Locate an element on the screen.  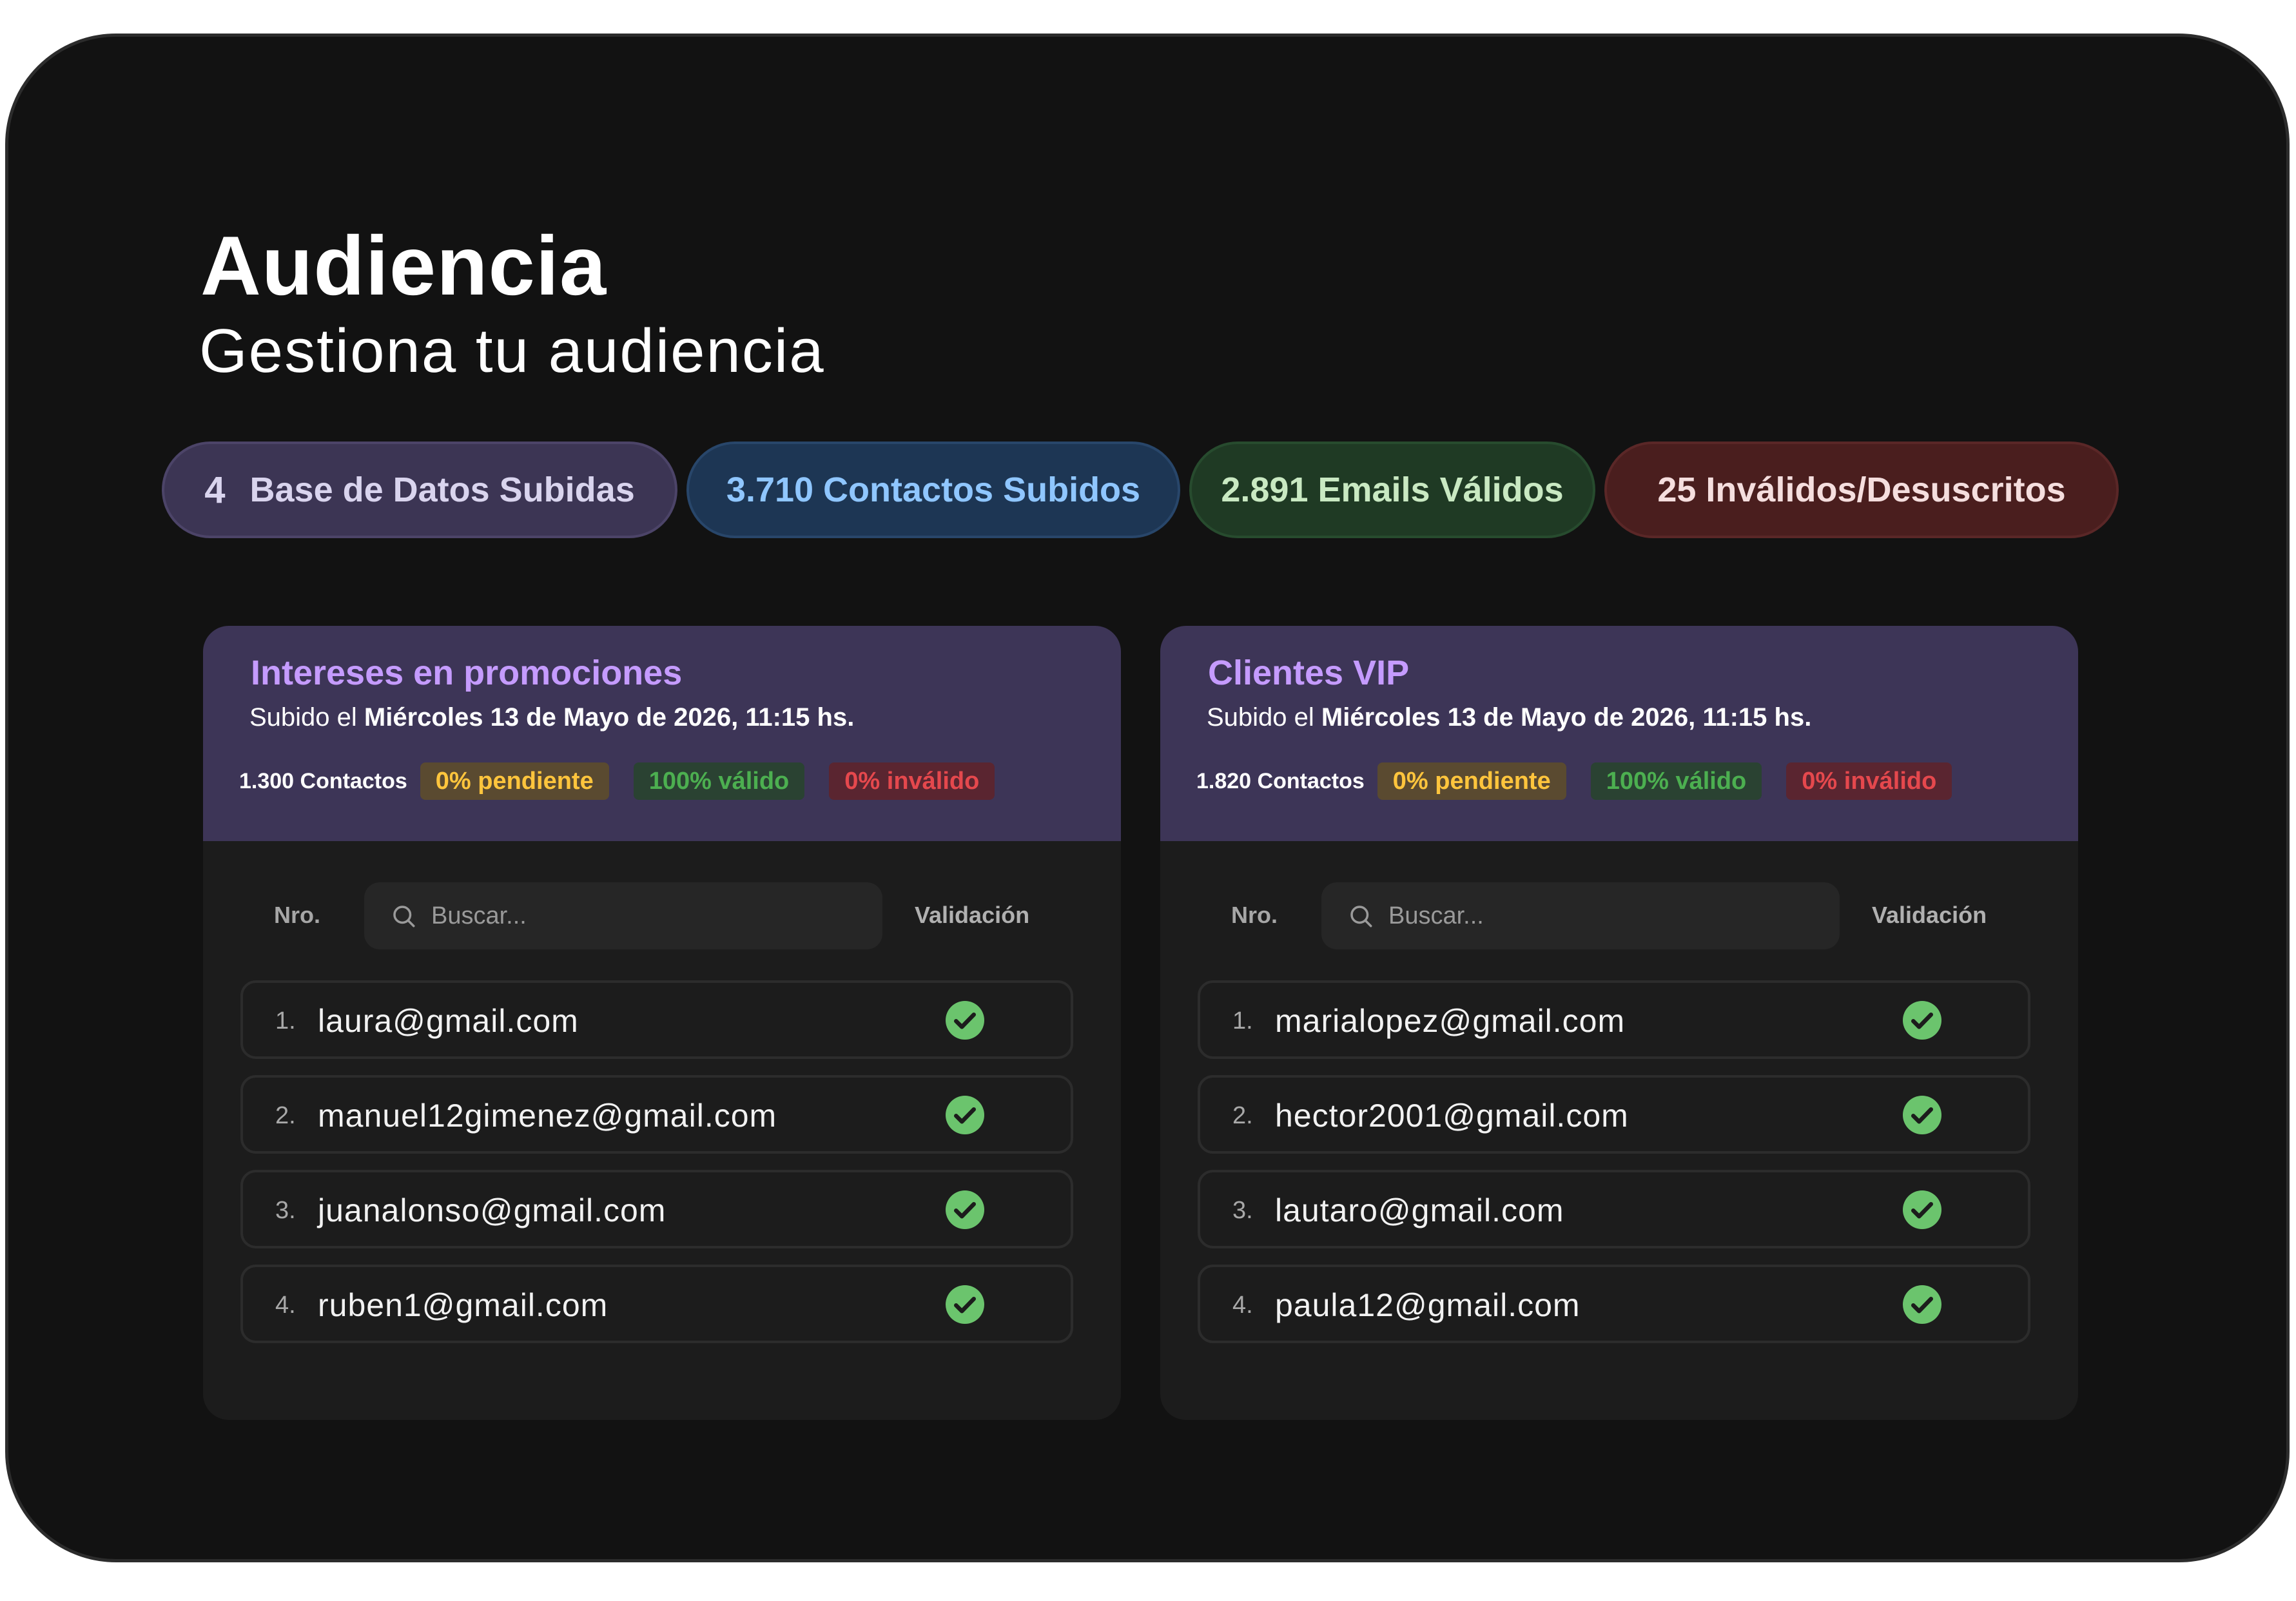
databases-uploaded-badge: 4 Base de Datos Subidas is located at coordinates (419, 489).